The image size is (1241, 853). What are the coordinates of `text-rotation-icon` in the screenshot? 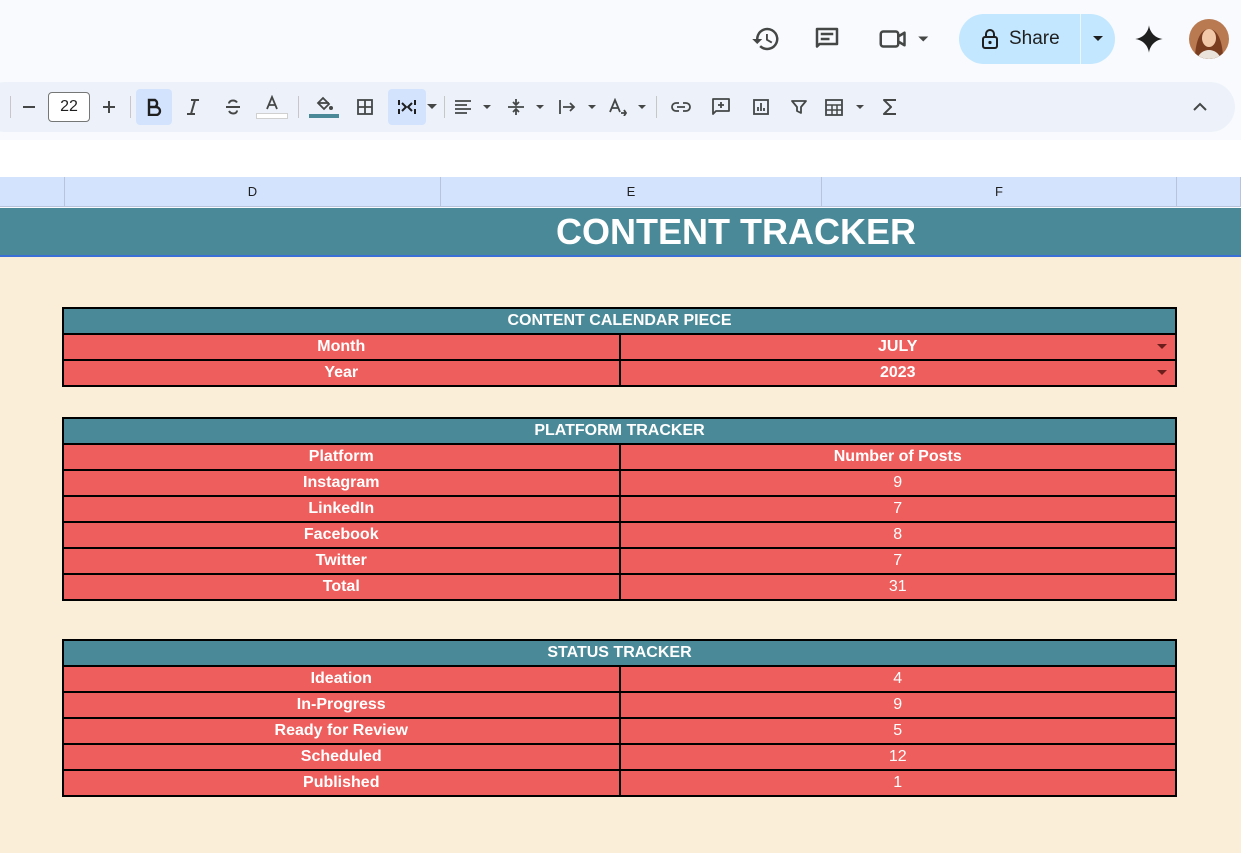 It's located at (628, 107).